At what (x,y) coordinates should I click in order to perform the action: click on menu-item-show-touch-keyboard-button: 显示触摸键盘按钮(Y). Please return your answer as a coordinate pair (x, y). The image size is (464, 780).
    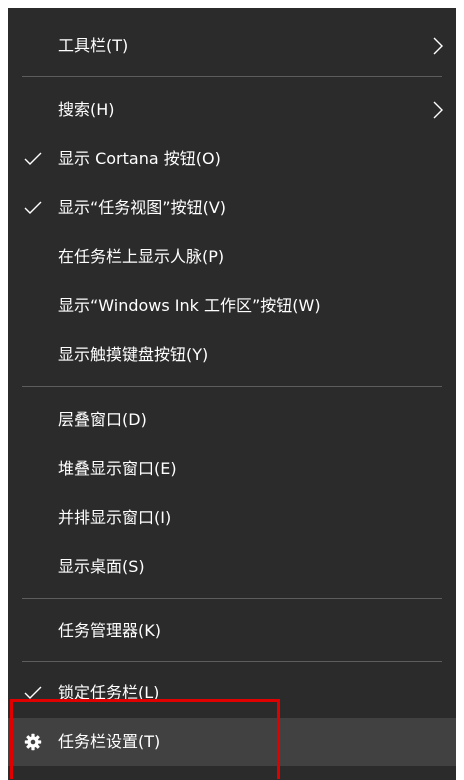
    Looking at the image, I should click on (232, 355).